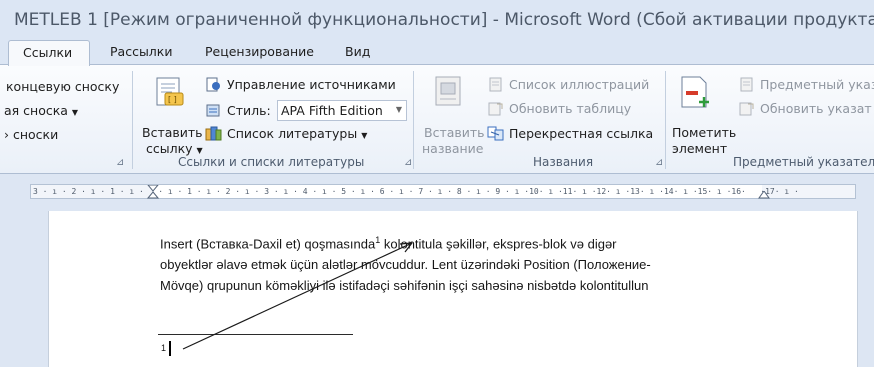  I want to click on update-index-icon, so click(746, 109).